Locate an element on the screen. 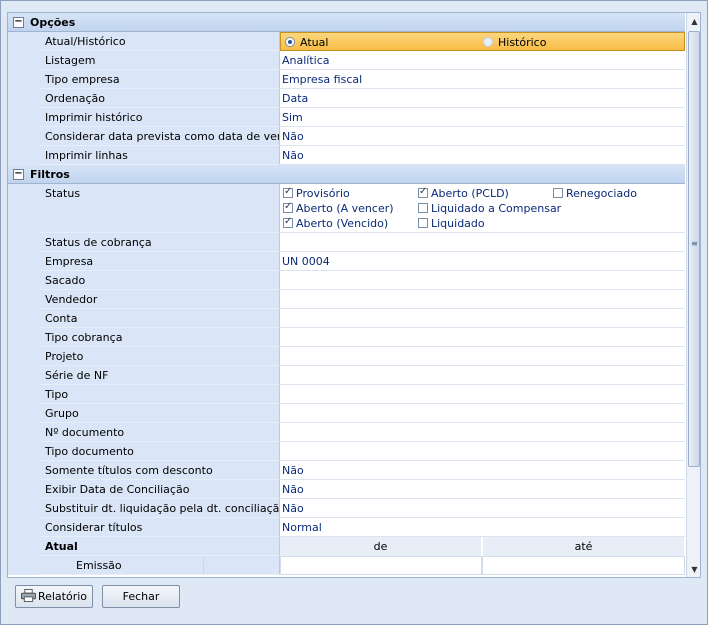 The image size is (708, 625). row-n-documento: Nº documento is located at coordinates (346, 432).